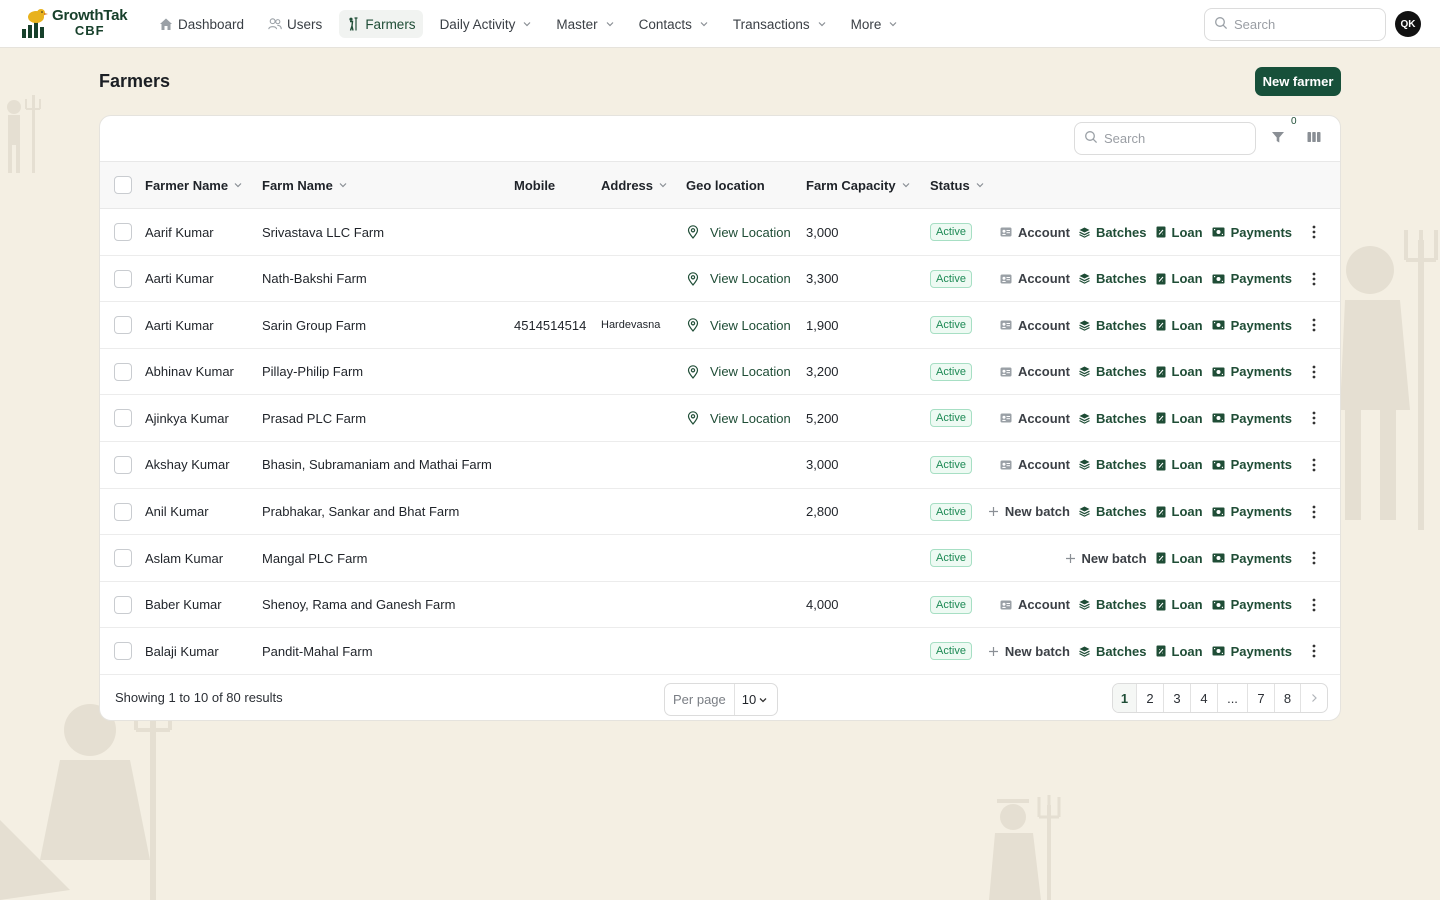  Describe the element at coordinates (1298, 81) in the screenshot. I see `new-farmer-button: New farmer` at that location.